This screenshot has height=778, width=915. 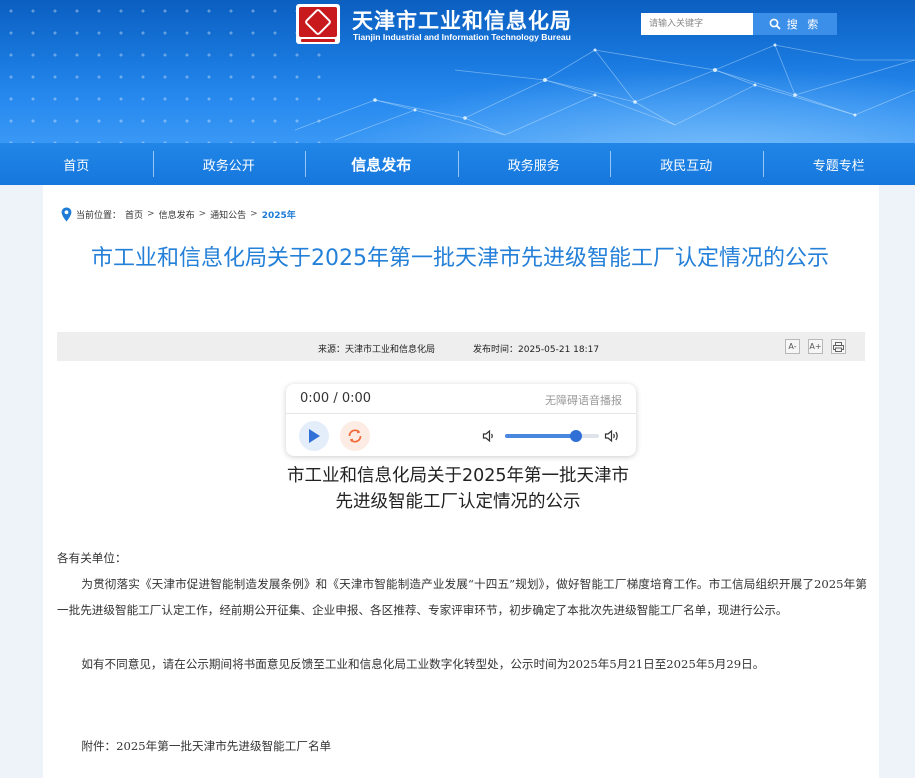 I want to click on nav-item-topics: 专题专栏, so click(x=838, y=164).